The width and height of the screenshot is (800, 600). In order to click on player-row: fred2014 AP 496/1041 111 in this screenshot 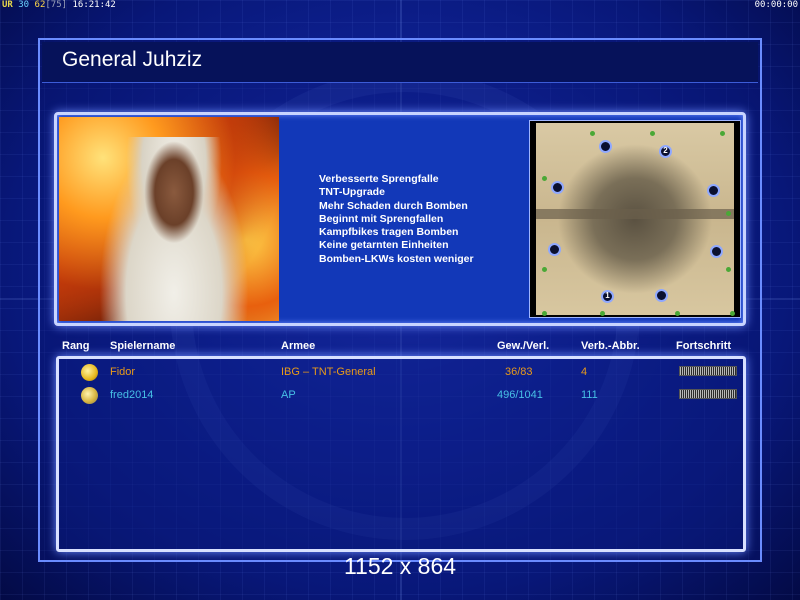, I will do `click(400, 396)`.